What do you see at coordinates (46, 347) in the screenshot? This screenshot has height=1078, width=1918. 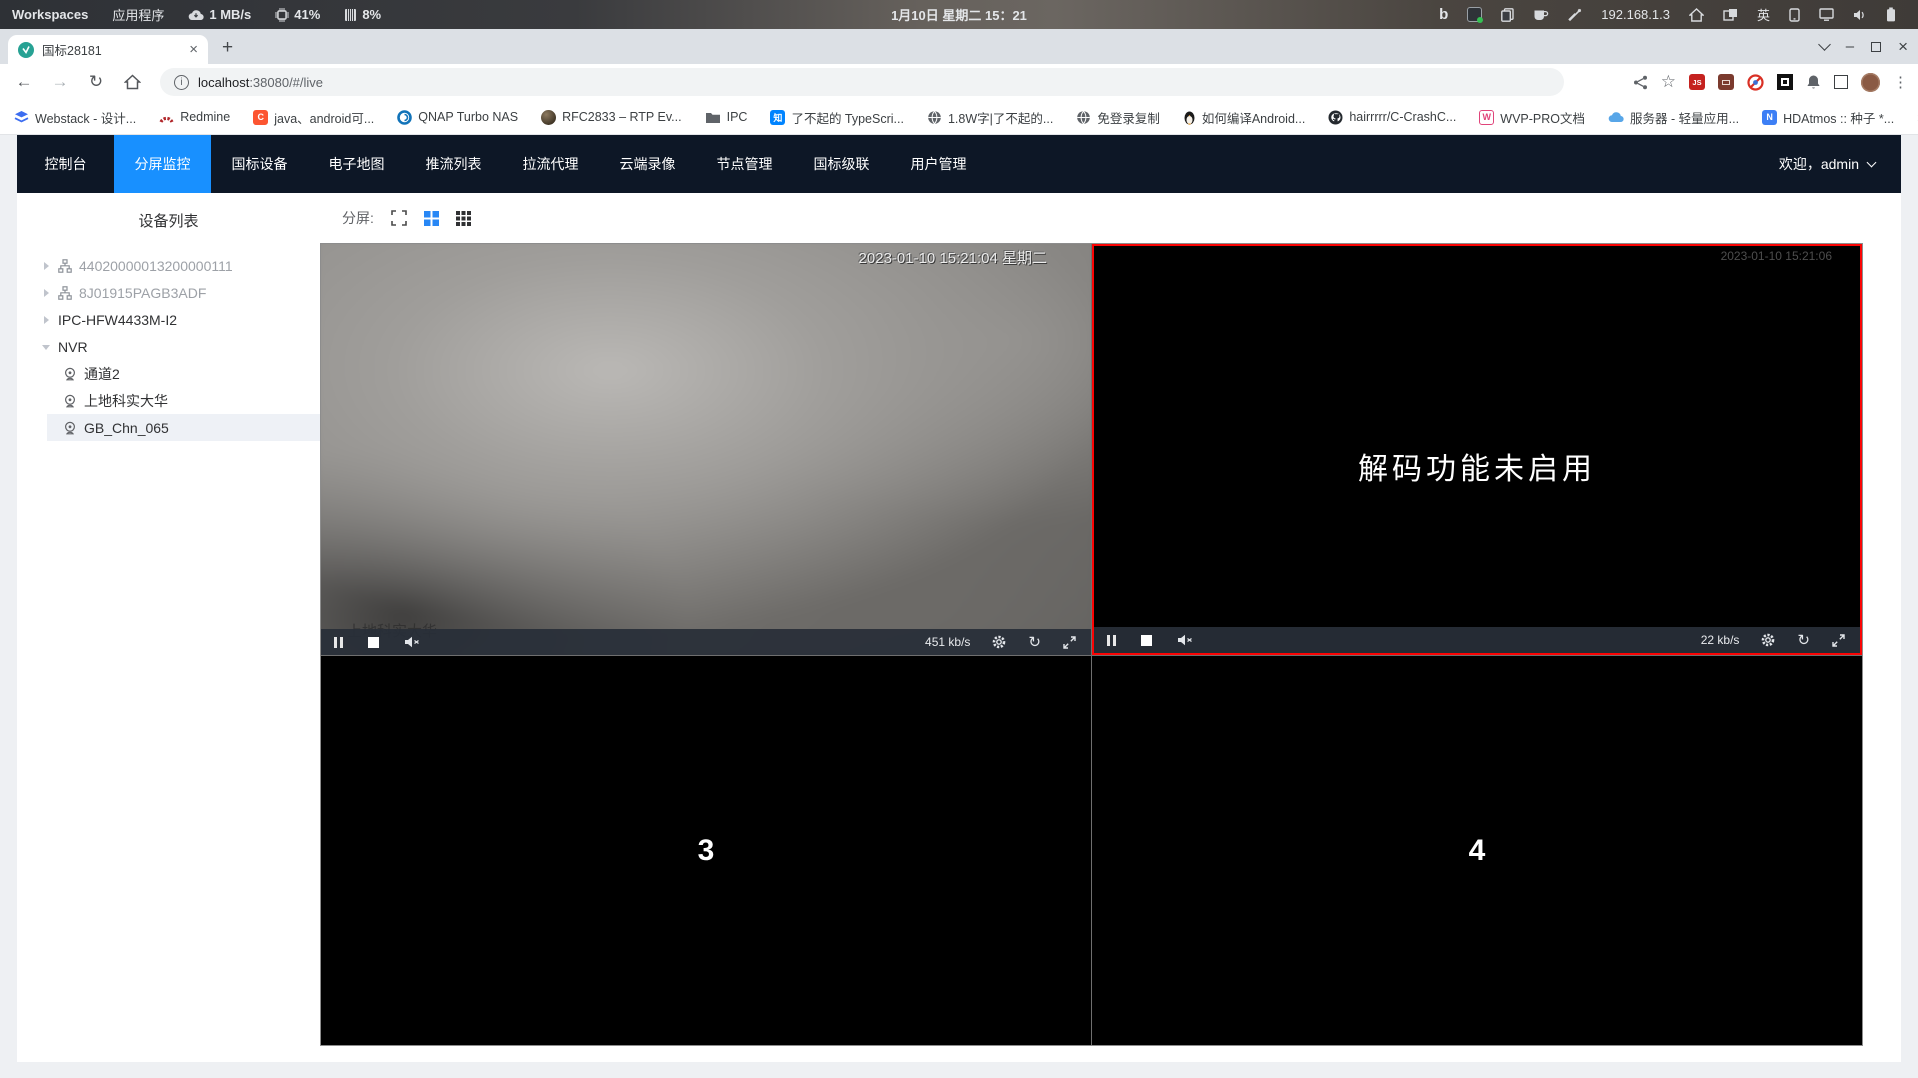 I see `caret-down-icon` at bounding box center [46, 347].